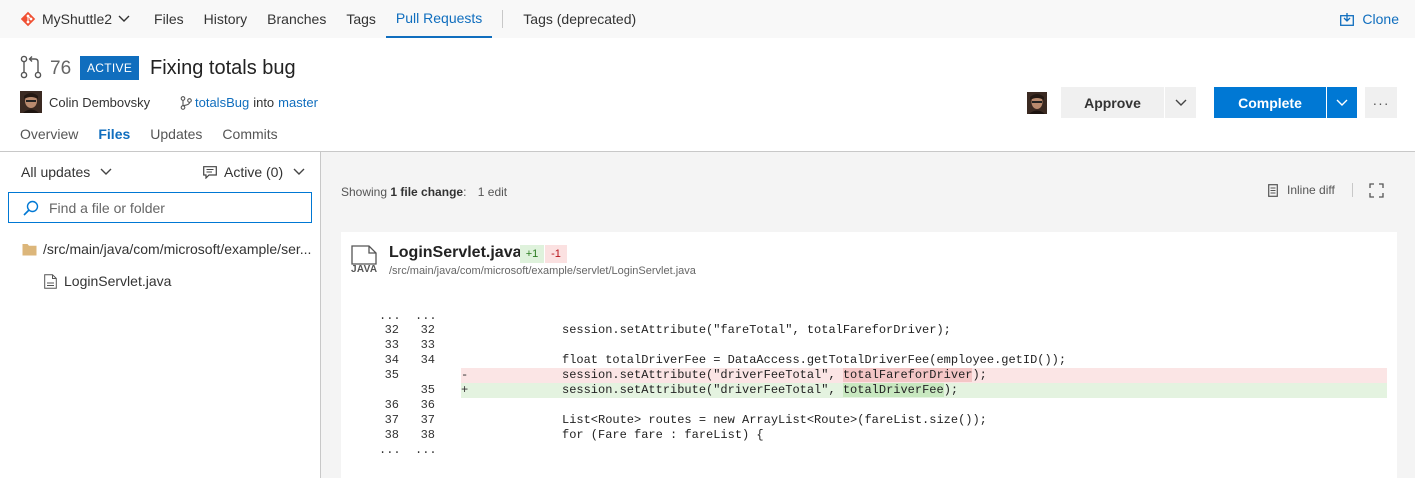  I want to click on inline-diff-icon, so click(1273, 190).